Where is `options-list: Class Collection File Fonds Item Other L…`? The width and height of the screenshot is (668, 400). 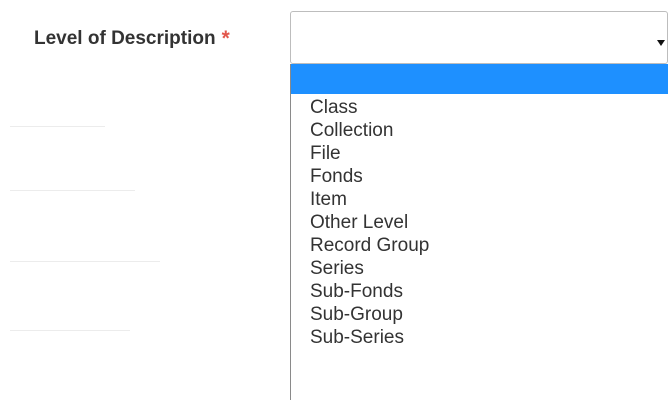
options-list: Class Collection File Fonds Item Other L… is located at coordinates (369, 222).